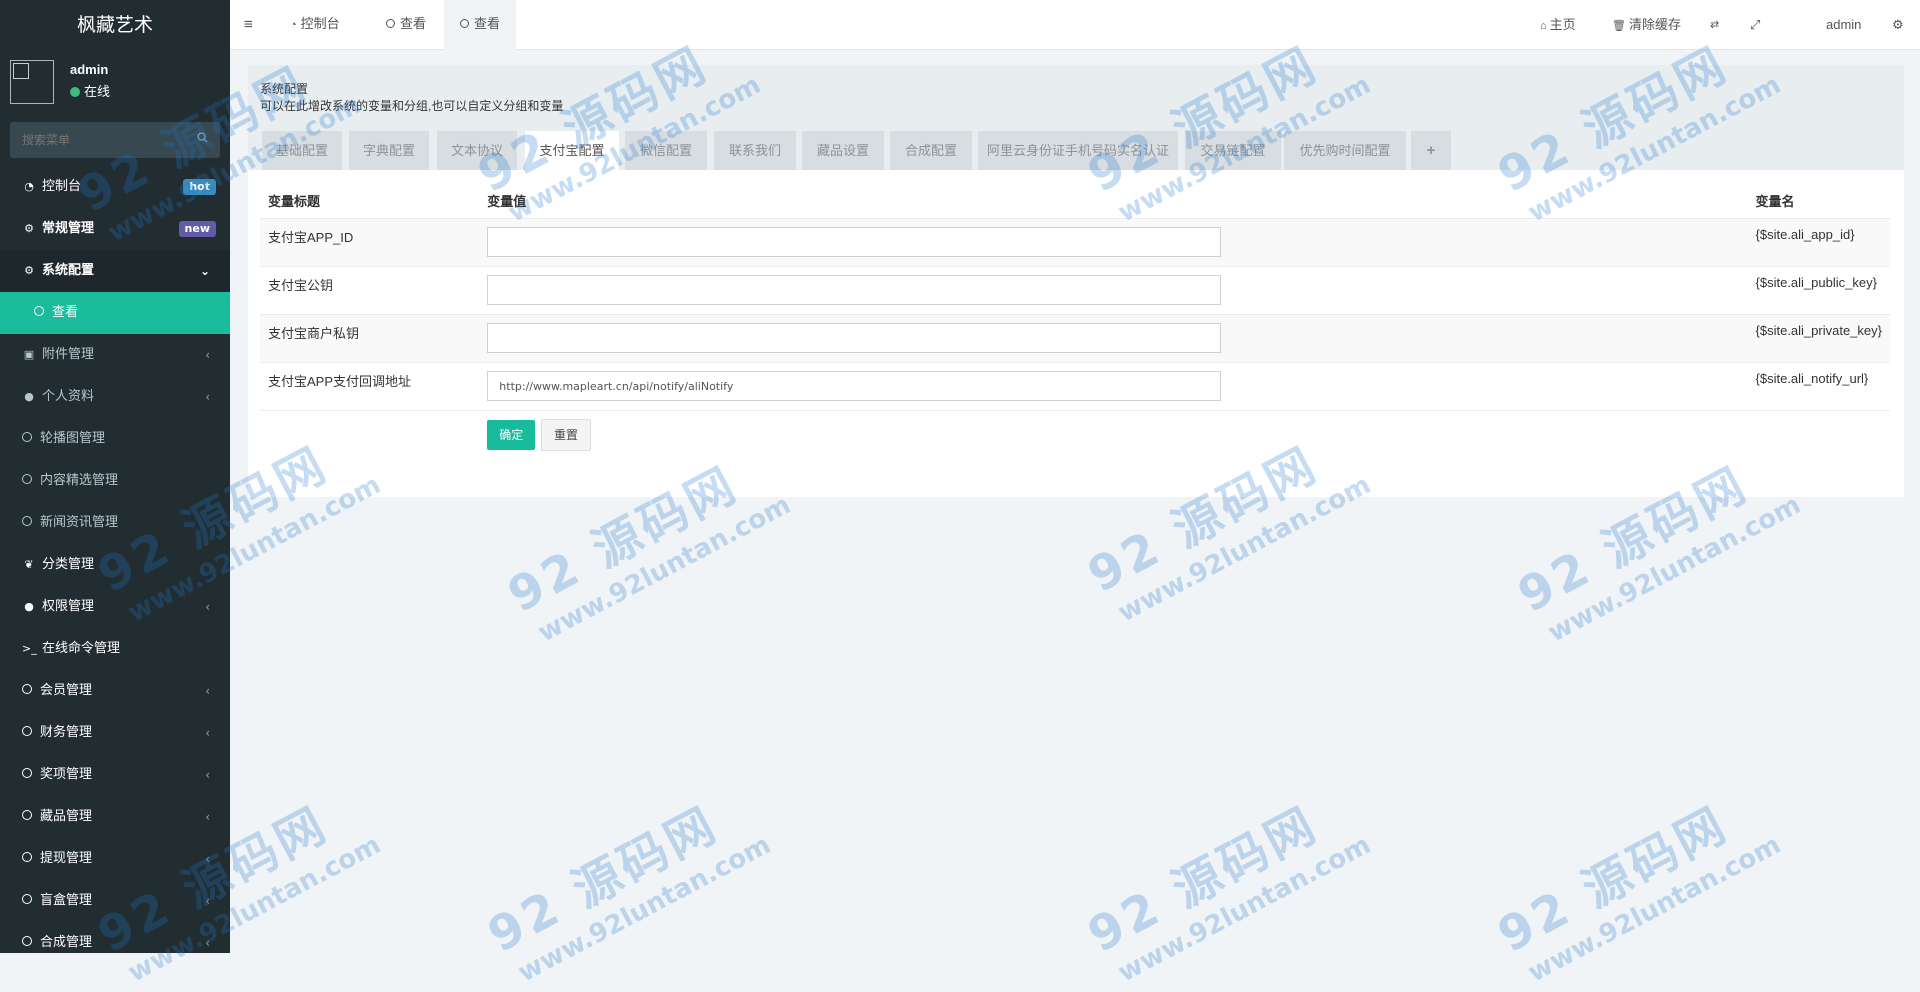 Image resolution: width=1920 pixels, height=992 pixels. I want to click on sidebar-item-label: 轮播图管理, so click(73, 438).